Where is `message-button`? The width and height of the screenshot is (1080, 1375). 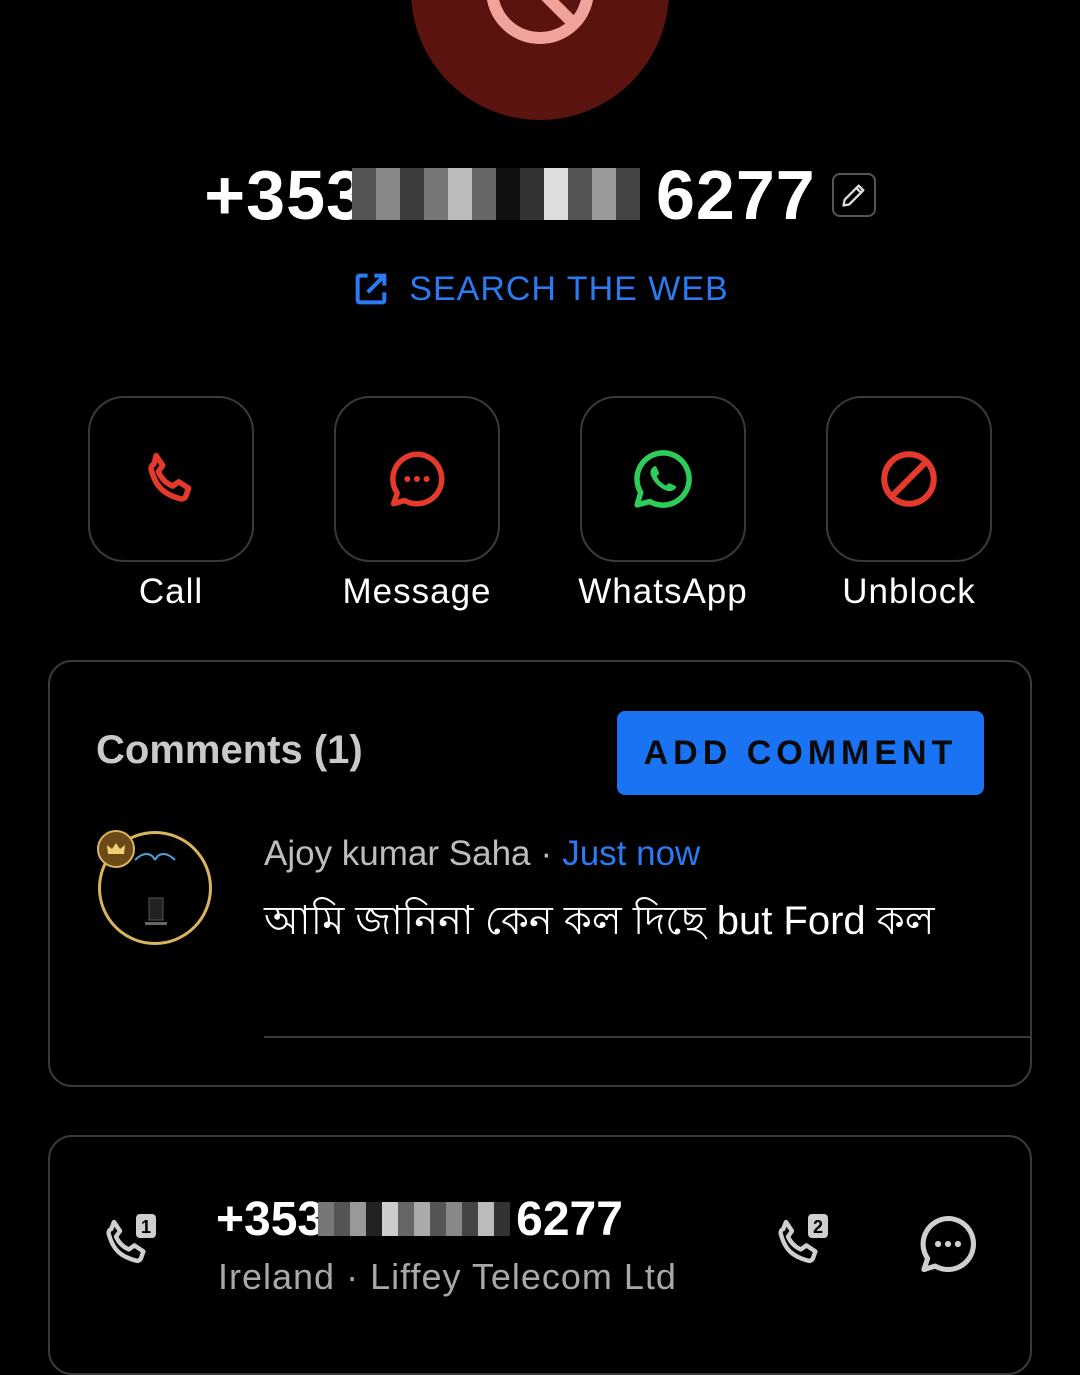 message-button is located at coordinates (417, 479).